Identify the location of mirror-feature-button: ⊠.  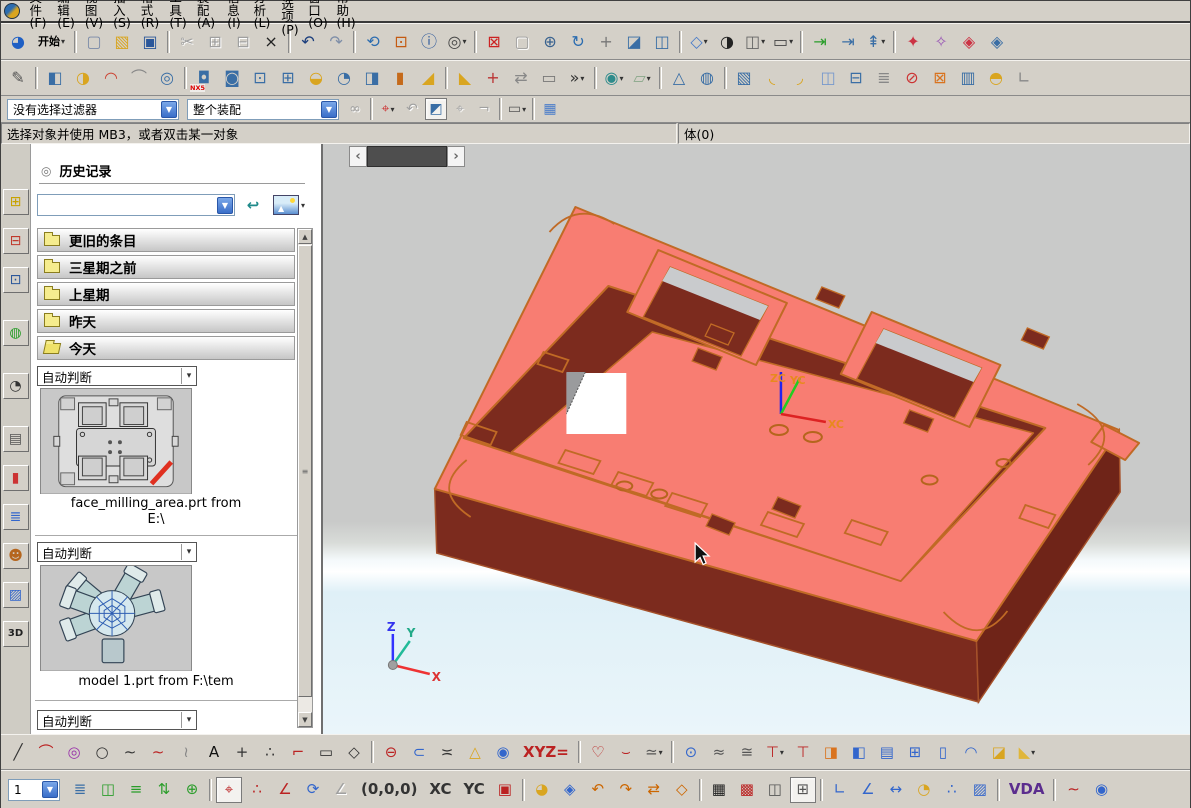
(940, 78).